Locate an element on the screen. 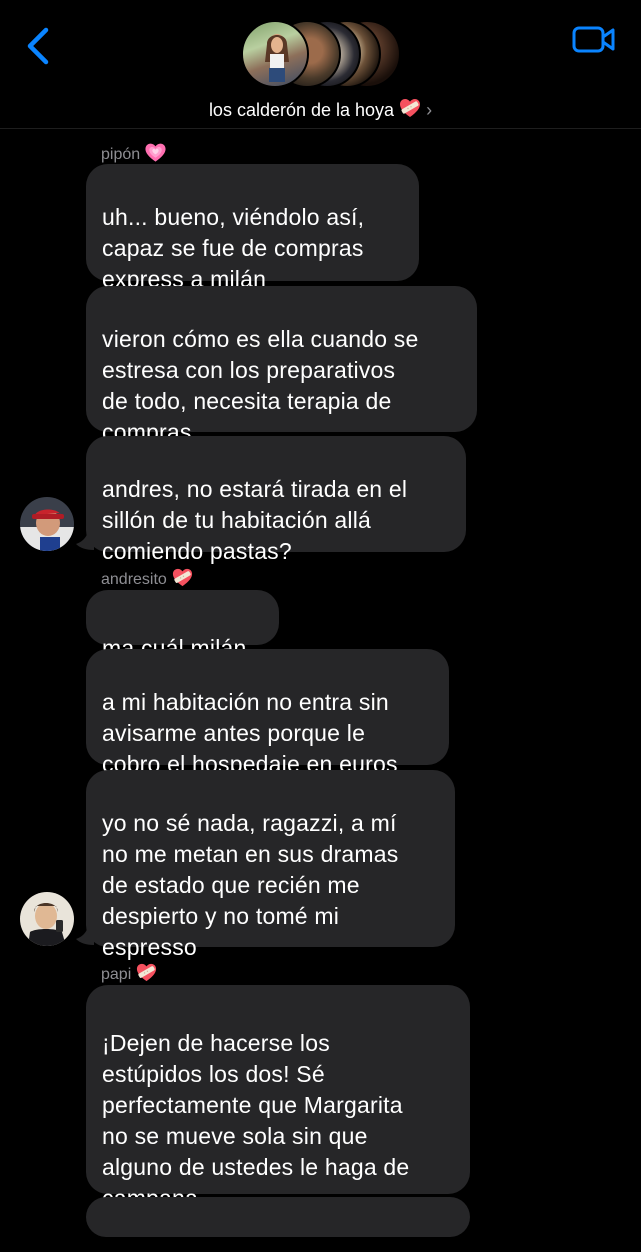 The width and height of the screenshot is (641, 1252). avatar-andresito is located at coordinates (47, 919).